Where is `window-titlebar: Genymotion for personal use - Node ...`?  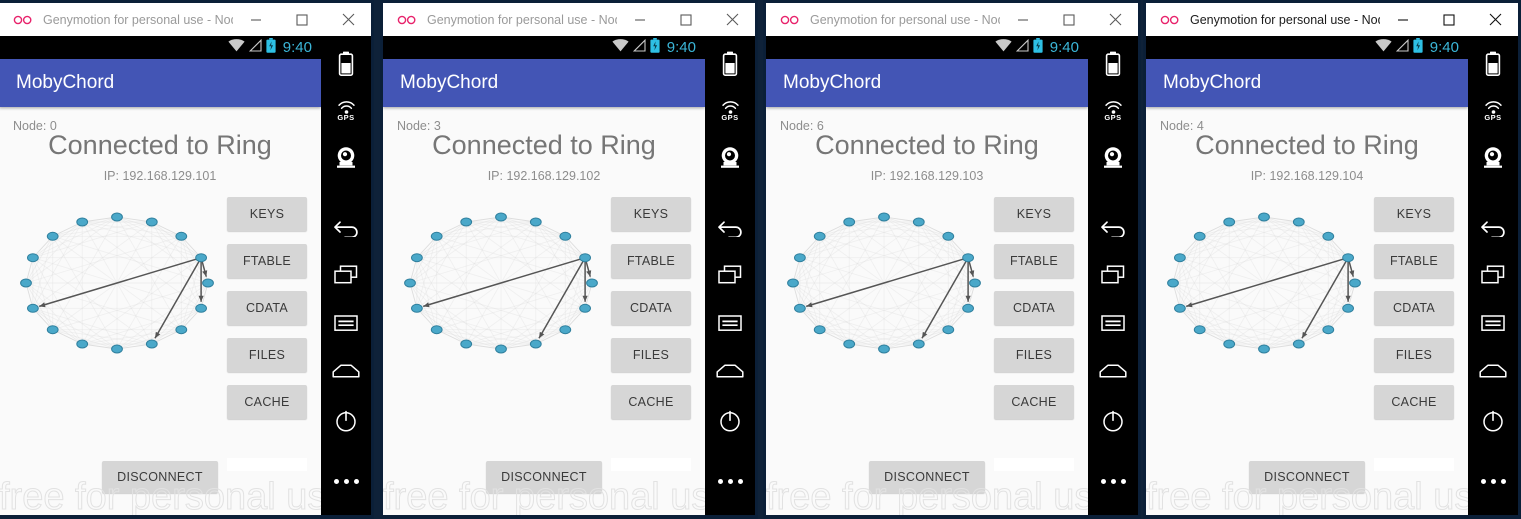
window-titlebar: Genymotion for personal use - Node ... is located at coordinates (569, 19).